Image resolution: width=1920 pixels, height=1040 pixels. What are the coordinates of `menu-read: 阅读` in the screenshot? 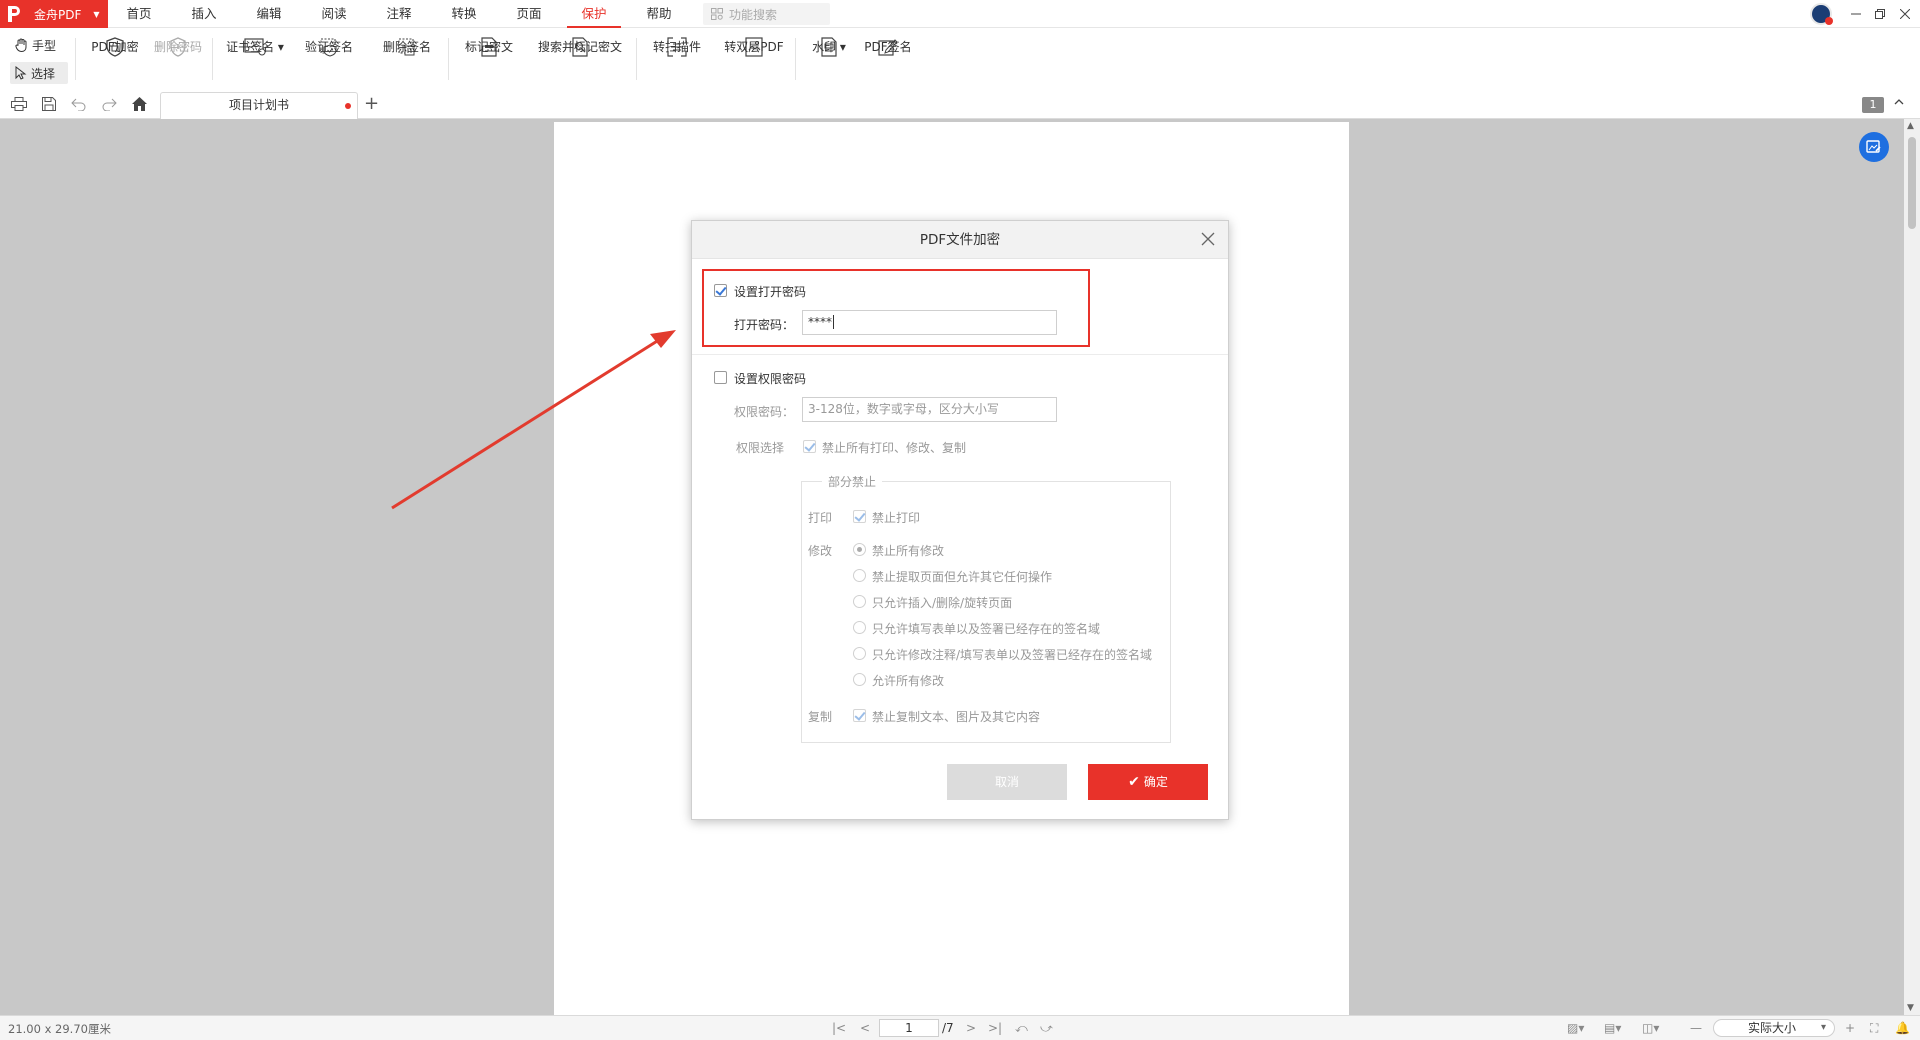 It's located at (334, 14).